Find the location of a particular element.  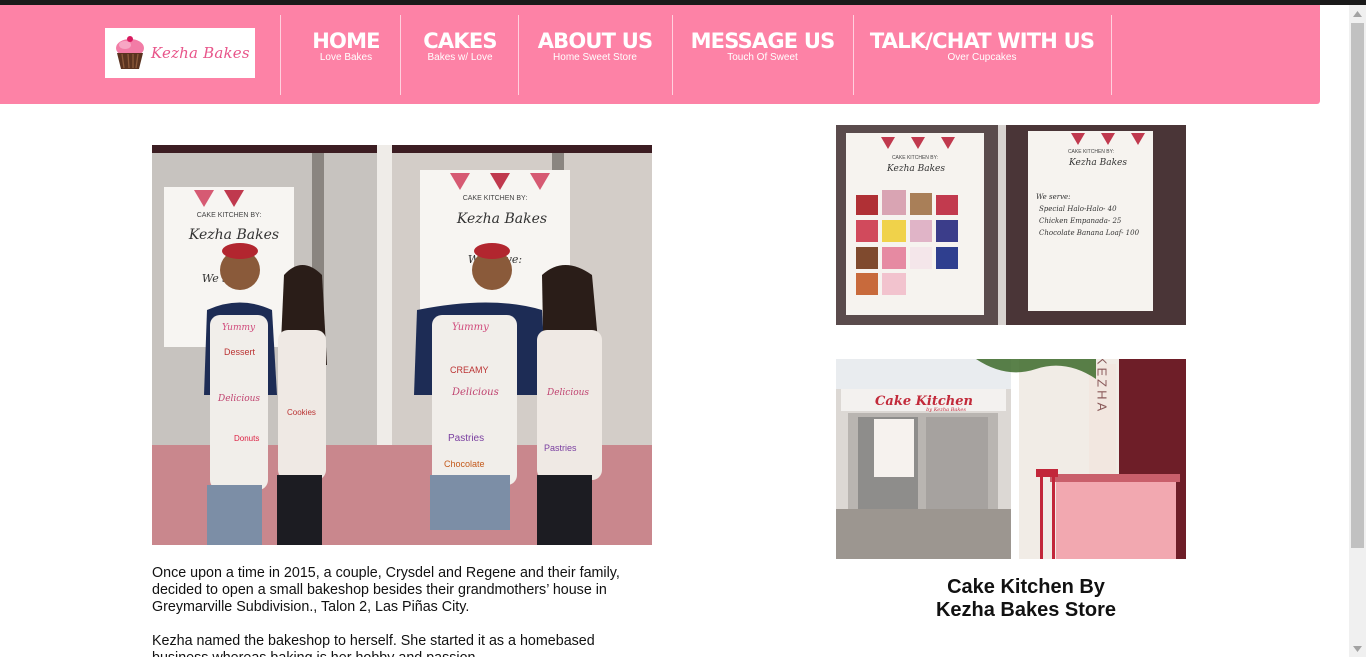

storefront-photo: Cake Kitchen by Kezha Bakes KEZHA is located at coordinates (1011, 459).